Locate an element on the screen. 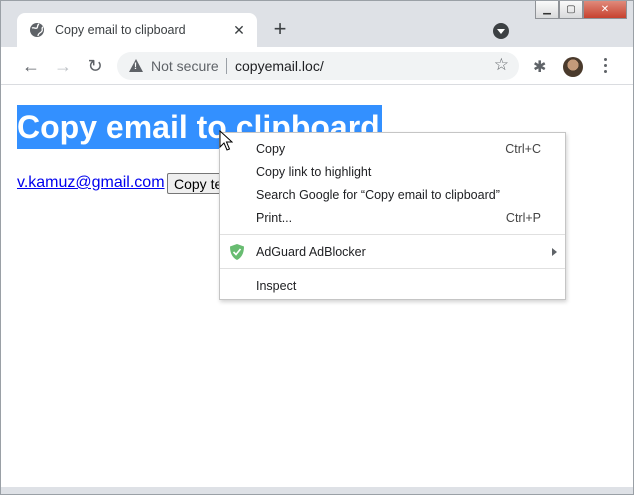 This screenshot has width=634, height=495. tab-close-icon: ✕ is located at coordinates (239, 30).